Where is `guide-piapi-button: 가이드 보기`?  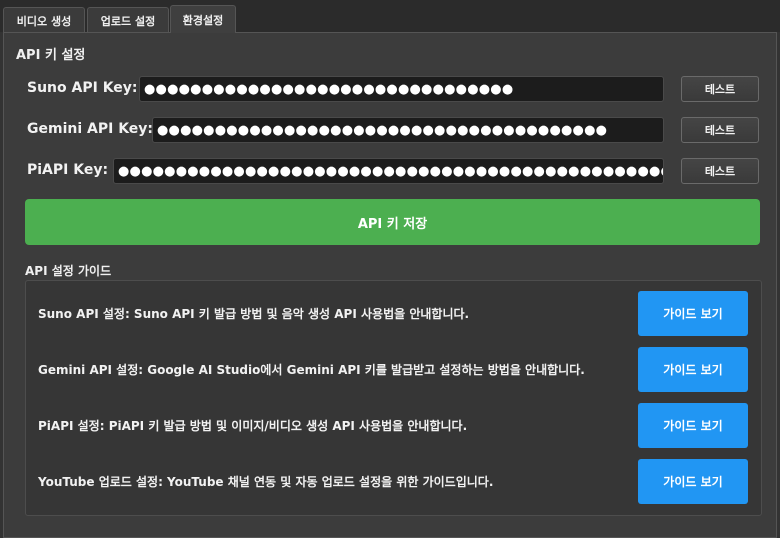
guide-piapi-button: 가이드 보기 is located at coordinates (693, 425).